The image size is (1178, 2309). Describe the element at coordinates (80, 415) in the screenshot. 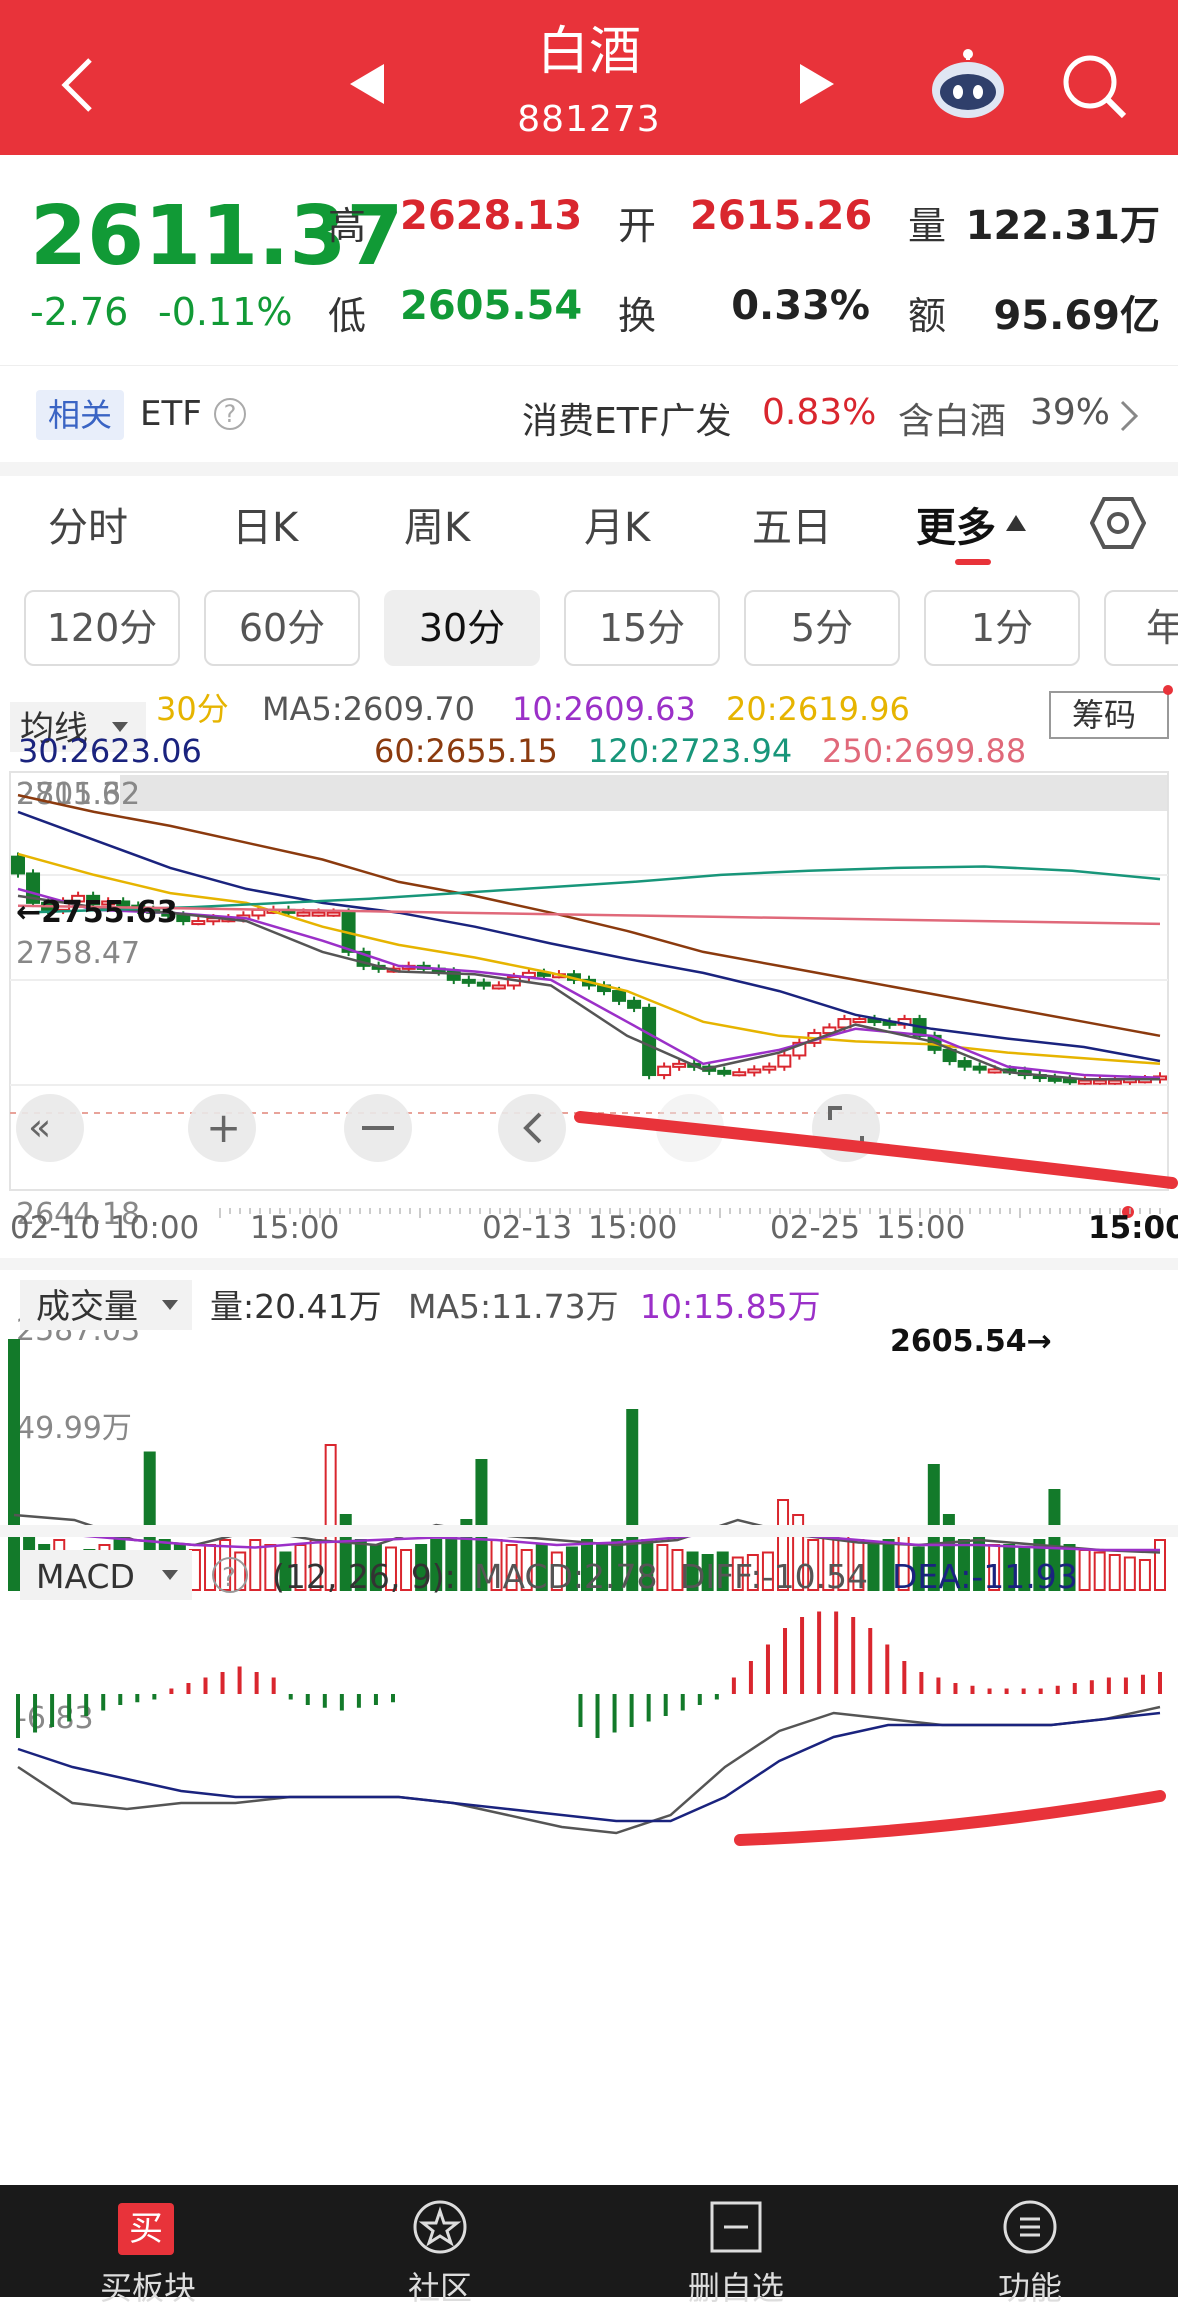

I see `related-tag: 相关` at that location.